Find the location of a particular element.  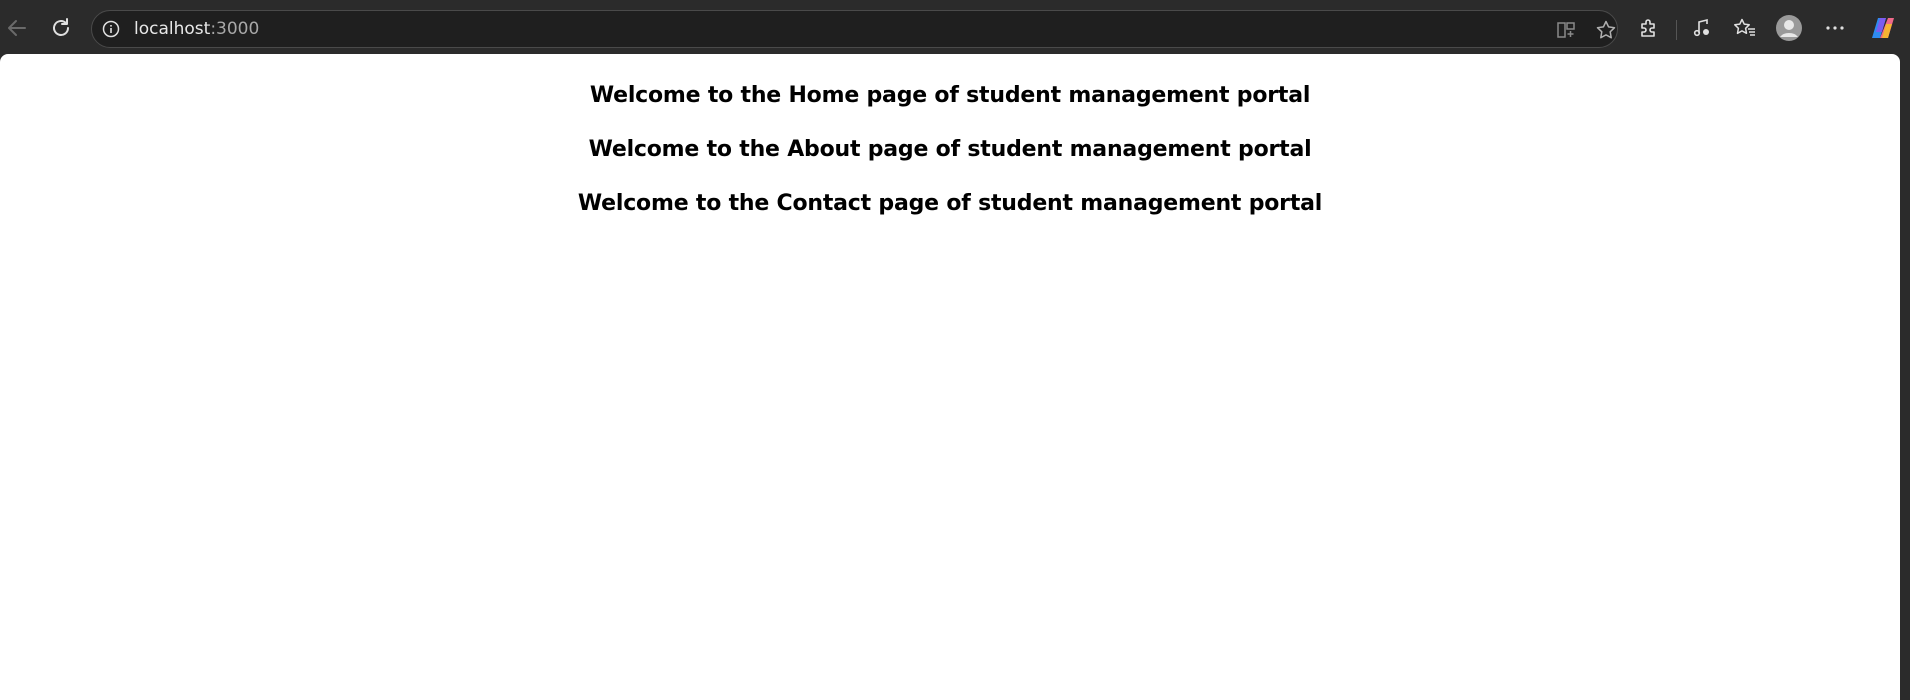

puzzle-icon is located at coordinates (1648, 28).